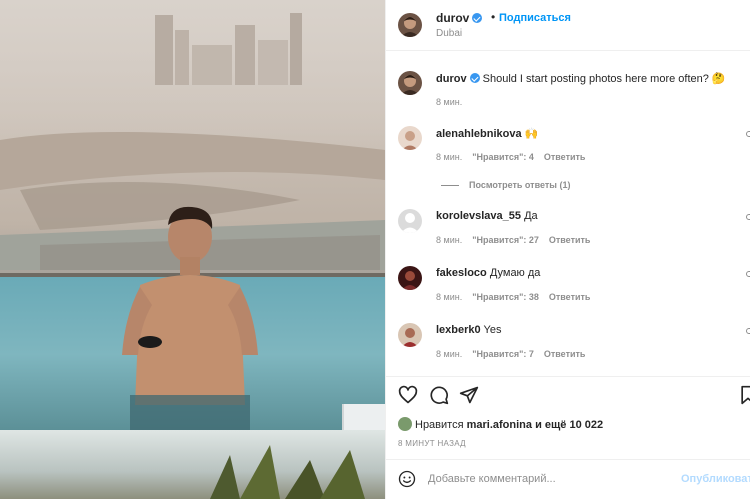  Describe the element at coordinates (531, 134) in the screenshot. I see `comment-body: 🙌` at that location.